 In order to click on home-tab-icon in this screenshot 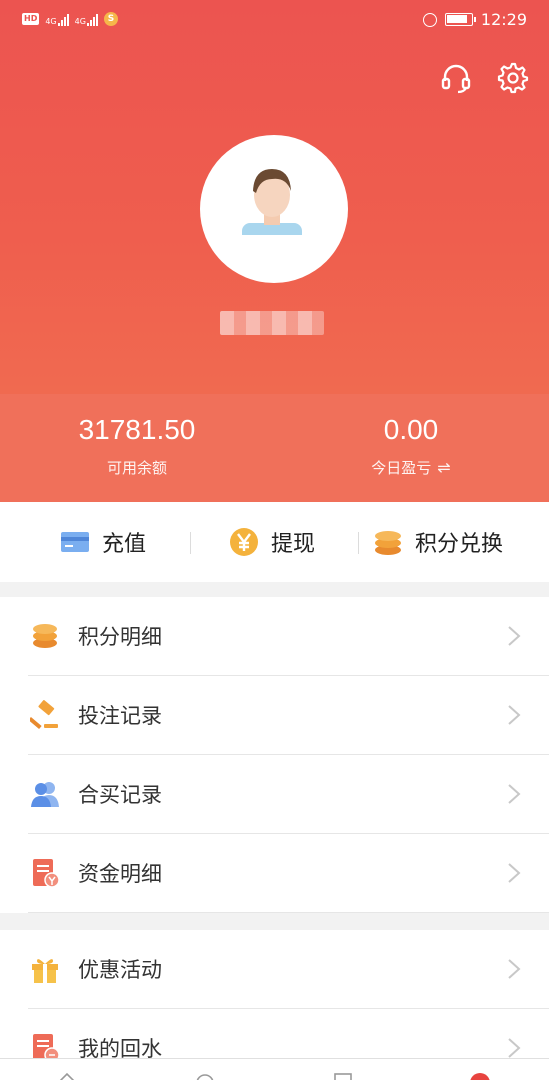, I will do `click(67, 1075)`.